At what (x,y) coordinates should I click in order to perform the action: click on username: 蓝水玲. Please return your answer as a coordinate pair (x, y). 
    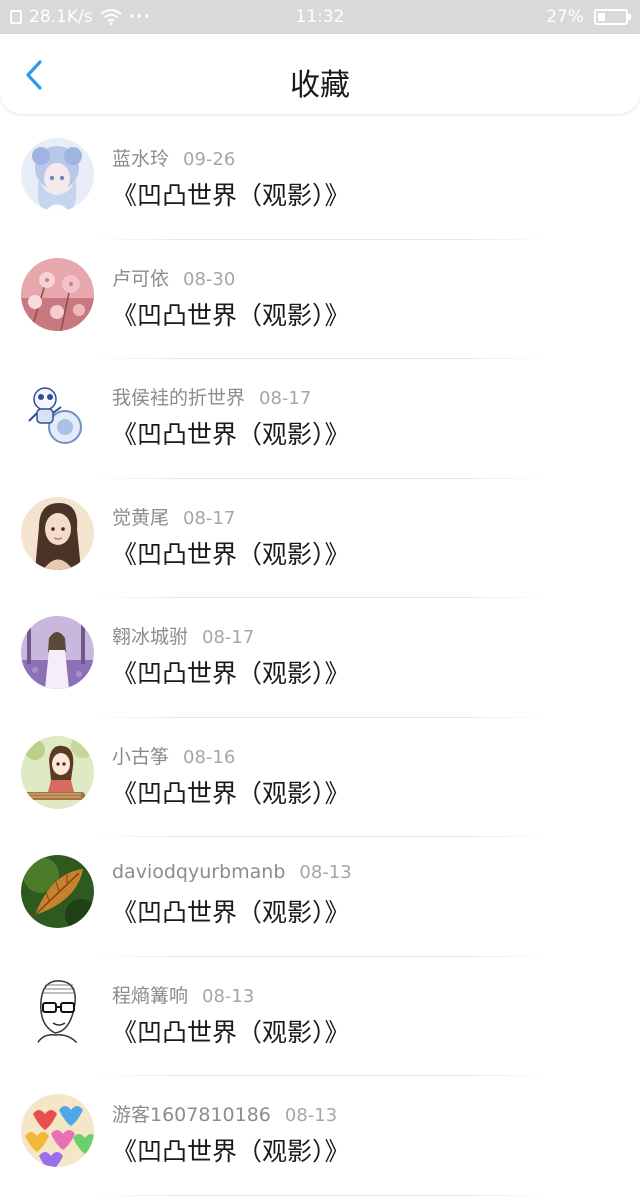
    Looking at the image, I should click on (140, 159).